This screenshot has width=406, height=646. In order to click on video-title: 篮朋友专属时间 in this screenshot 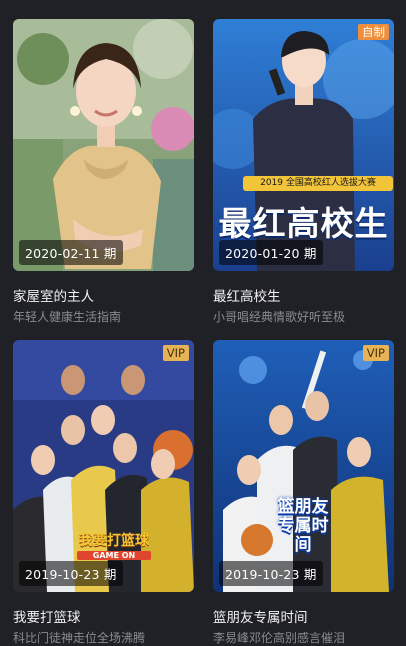, I will do `click(303, 616)`.